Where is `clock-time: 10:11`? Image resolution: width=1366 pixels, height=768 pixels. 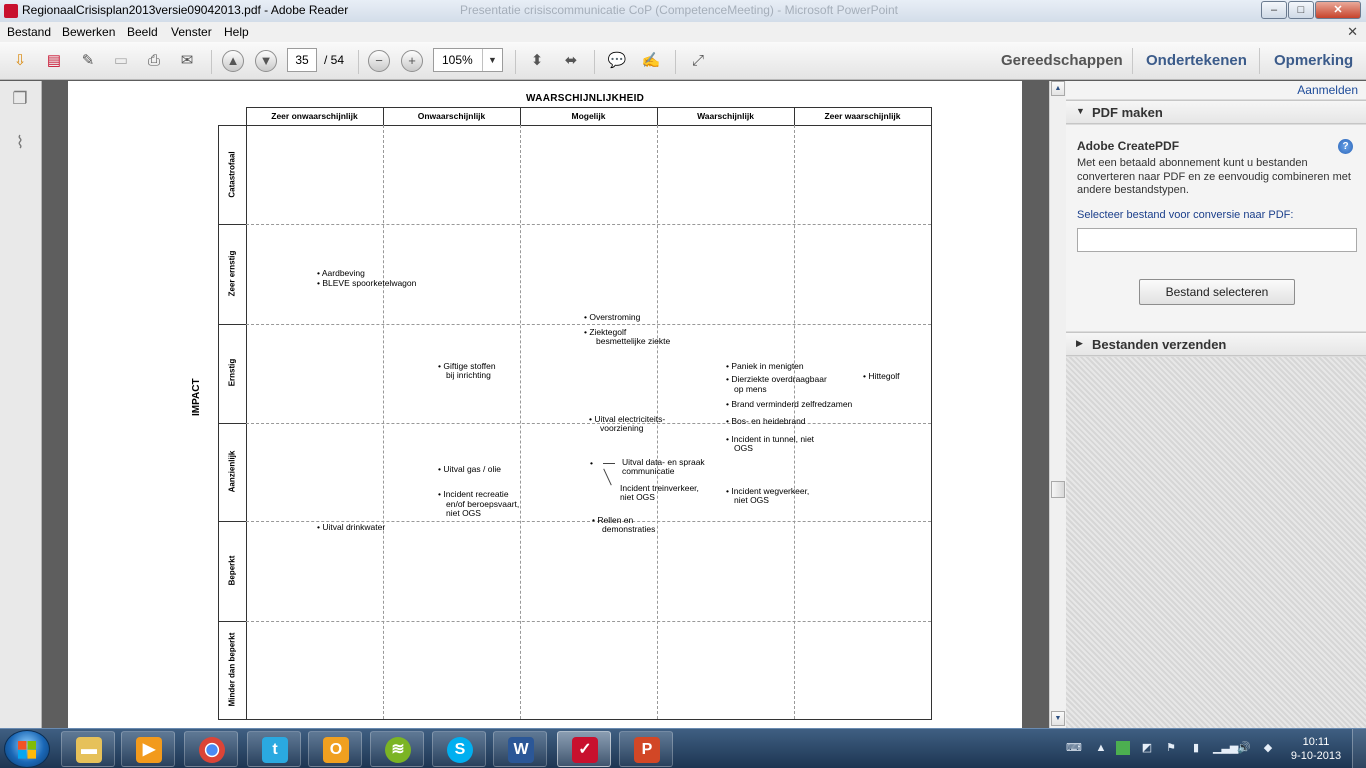 clock-time: 10:11 is located at coordinates (1316, 742).